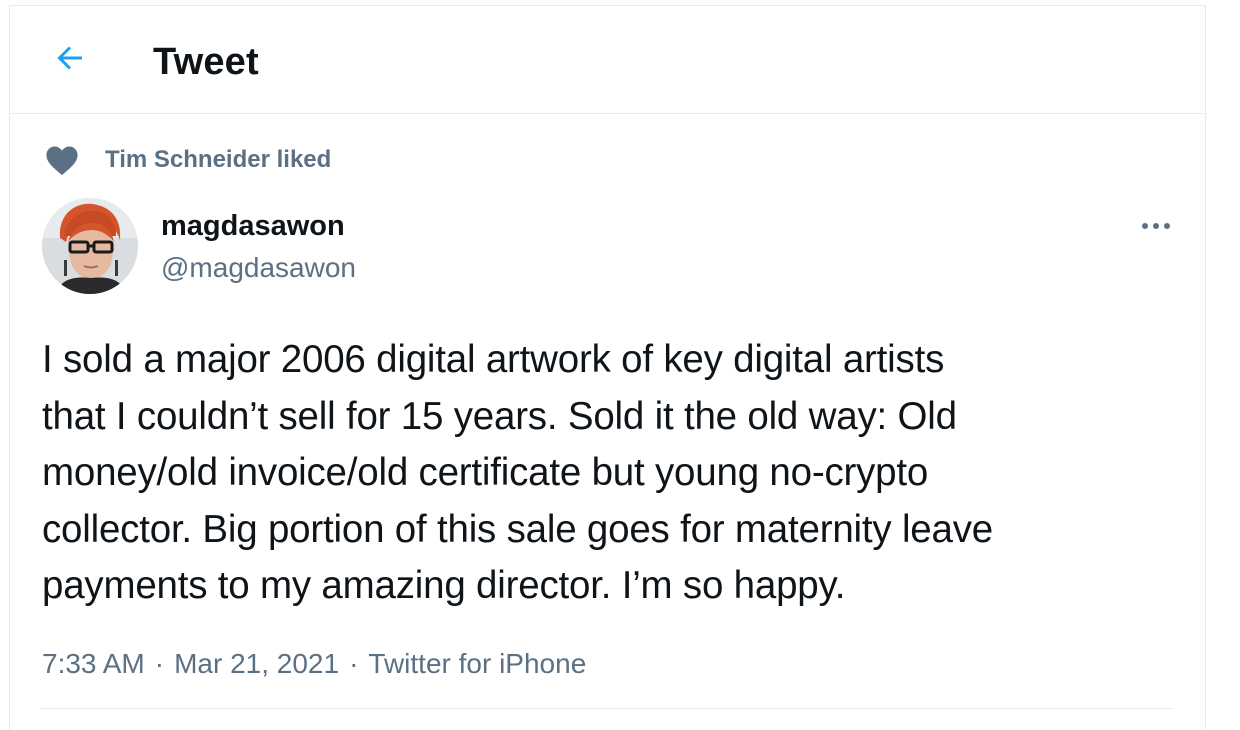 The height and width of the screenshot is (730, 1240). I want to click on tweet-time: 7:33 AM, so click(93, 664).